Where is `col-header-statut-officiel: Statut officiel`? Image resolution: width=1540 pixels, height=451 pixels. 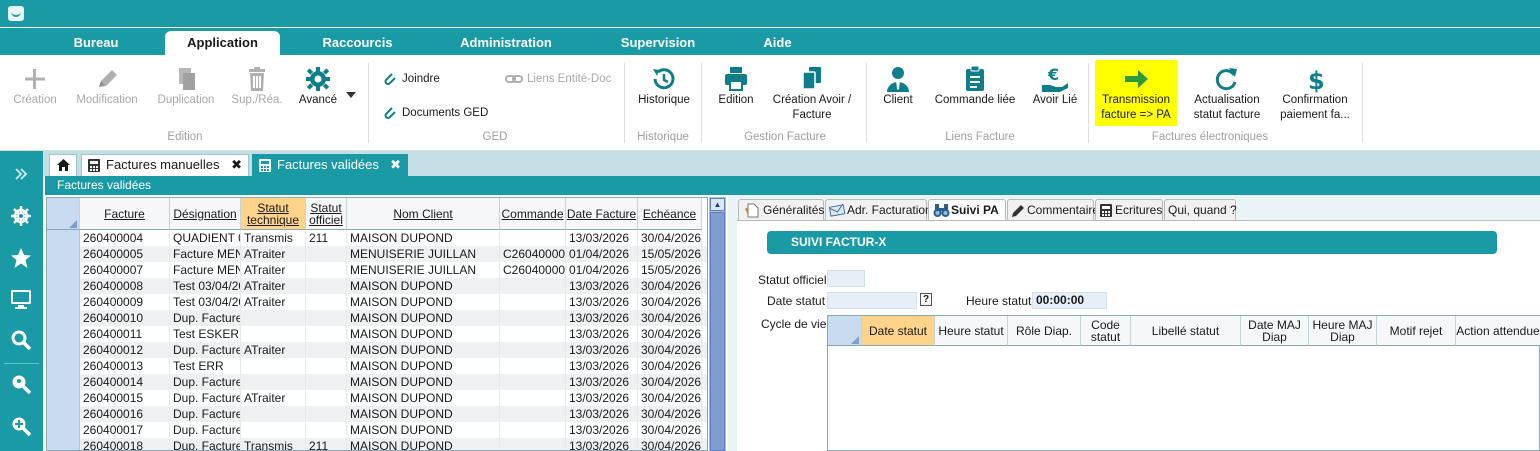
col-header-statut-officiel: Statut officiel is located at coordinates (326, 214).